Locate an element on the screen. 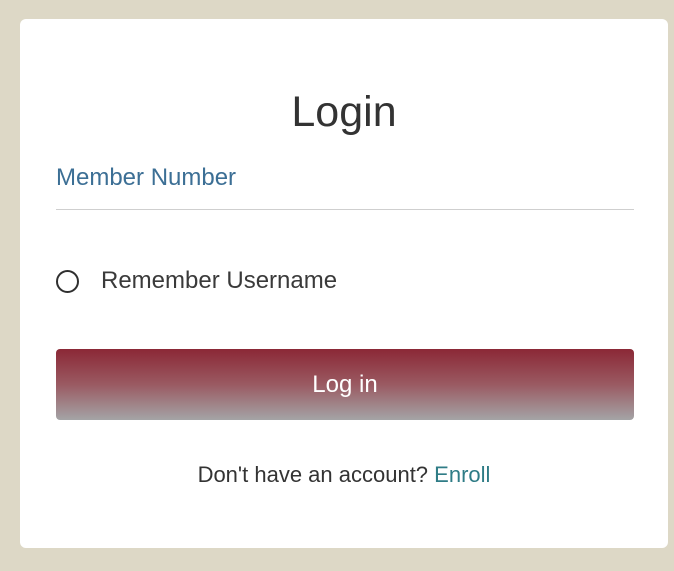  login-button: Log in is located at coordinates (345, 384).